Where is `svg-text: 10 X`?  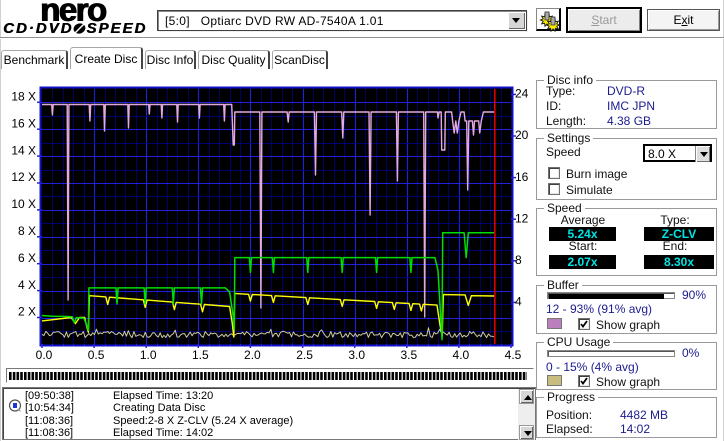 svg-text: 10 X is located at coordinates (23, 204).